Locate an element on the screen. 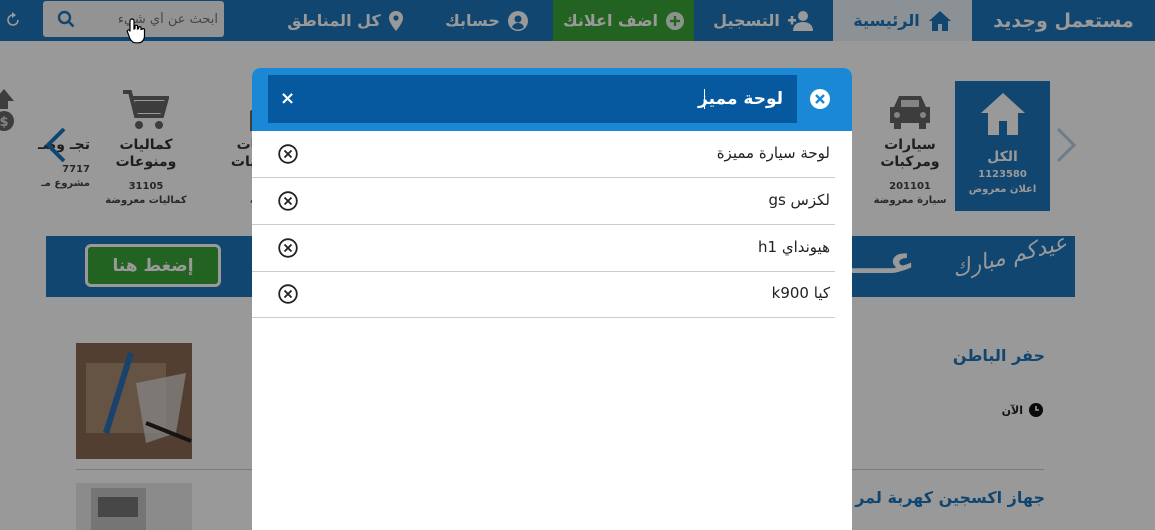 The height and width of the screenshot is (530, 1155). search-modal-input is located at coordinates (545, 99).